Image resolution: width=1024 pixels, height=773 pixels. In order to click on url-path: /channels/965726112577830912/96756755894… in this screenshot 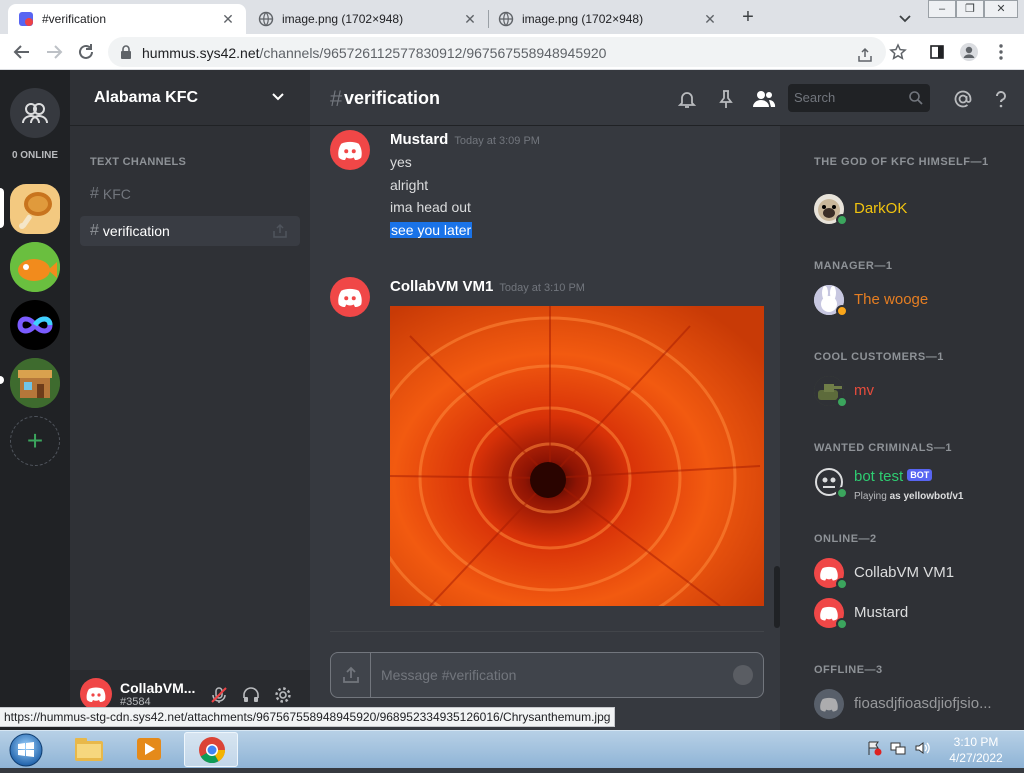, I will do `click(433, 53)`.